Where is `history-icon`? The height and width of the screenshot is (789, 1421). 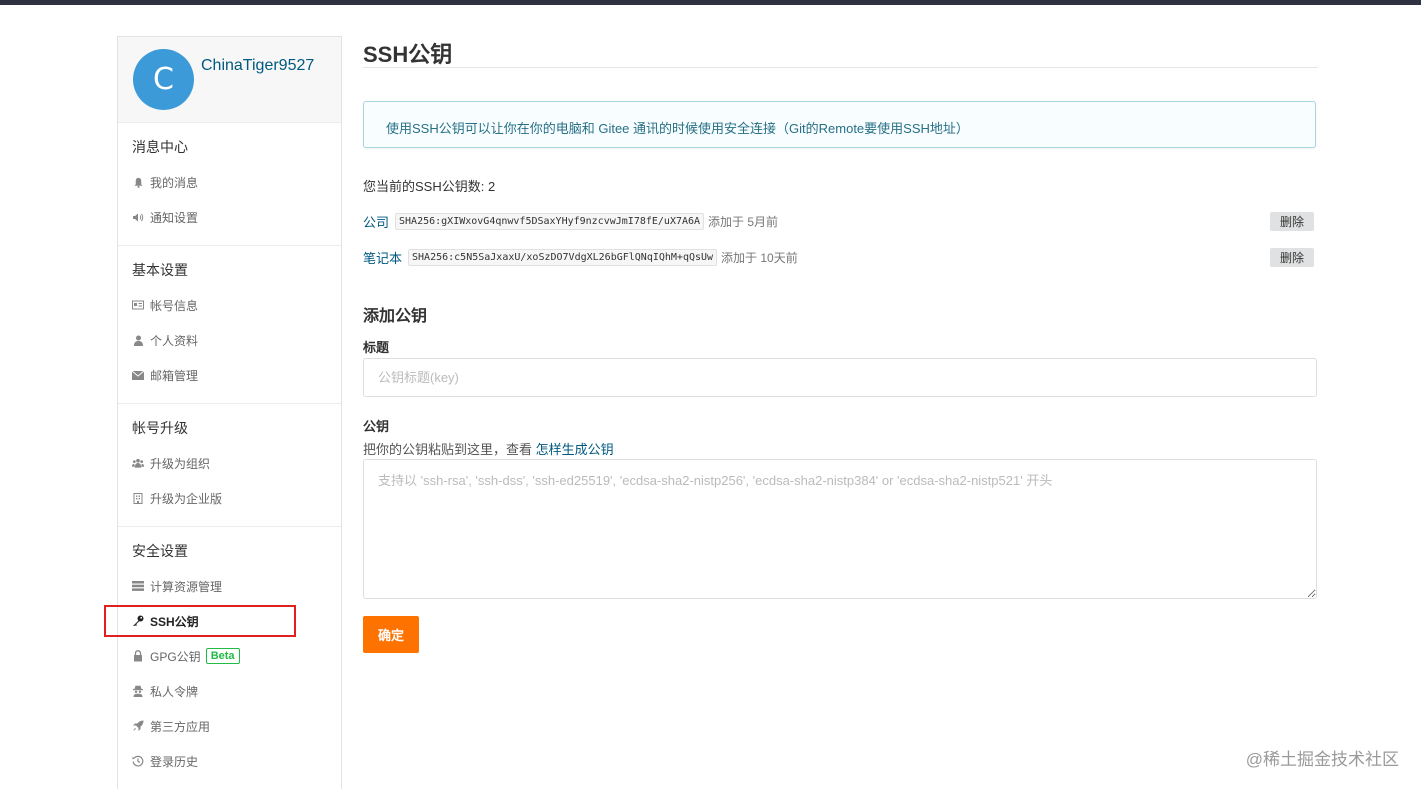
history-icon is located at coordinates (138, 761).